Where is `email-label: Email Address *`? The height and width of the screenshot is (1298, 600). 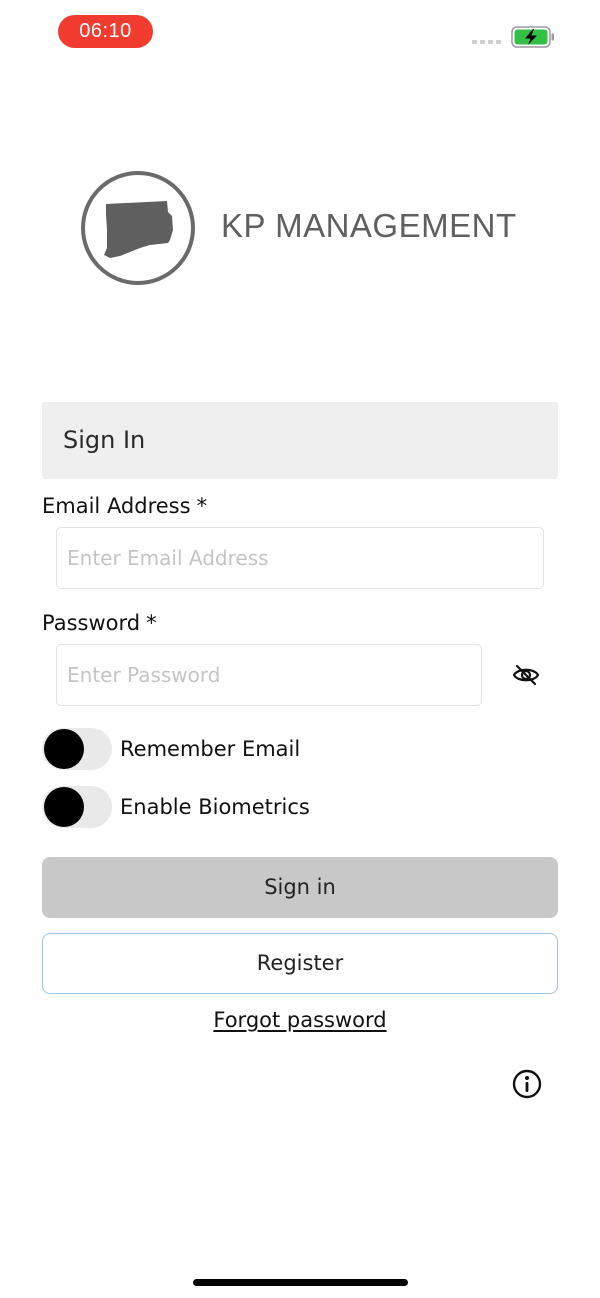 email-label: Email Address * is located at coordinates (124, 506).